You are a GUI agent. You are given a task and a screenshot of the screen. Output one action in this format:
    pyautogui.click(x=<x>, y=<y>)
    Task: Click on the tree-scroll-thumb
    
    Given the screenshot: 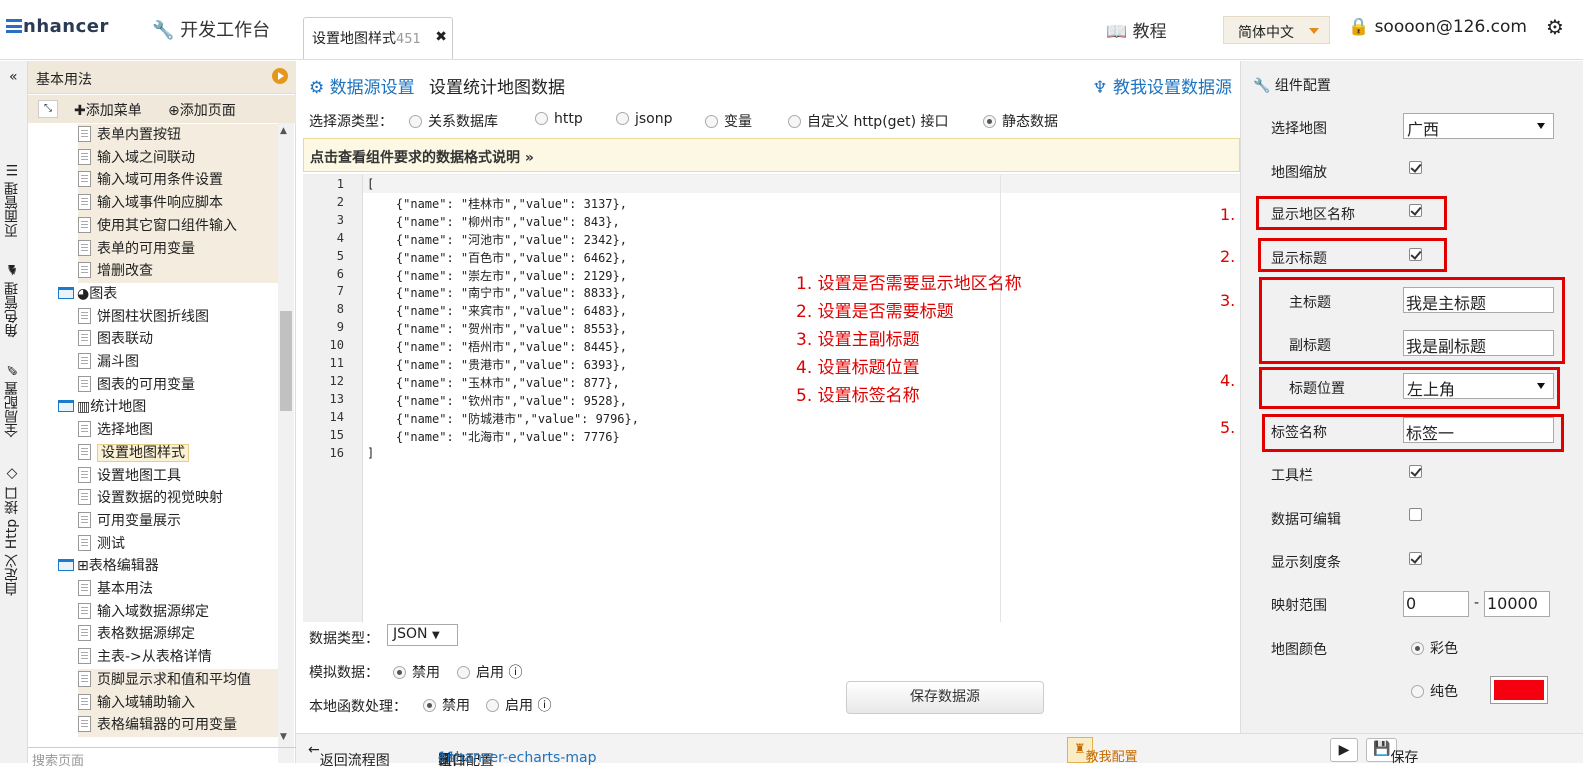 What is the action you would take?
    pyautogui.click(x=286, y=361)
    